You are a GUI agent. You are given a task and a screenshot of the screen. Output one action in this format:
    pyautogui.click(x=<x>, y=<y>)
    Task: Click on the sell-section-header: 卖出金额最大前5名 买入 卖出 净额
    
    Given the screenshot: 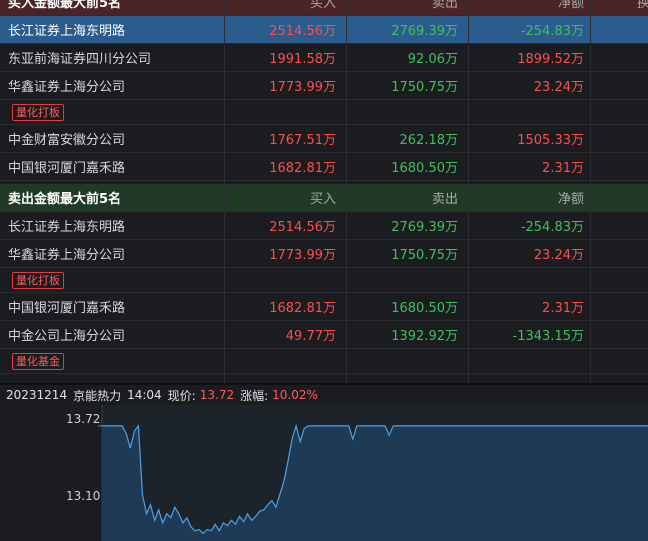 What is the action you would take?
    pyautogui.click(x=324, y=198)
    